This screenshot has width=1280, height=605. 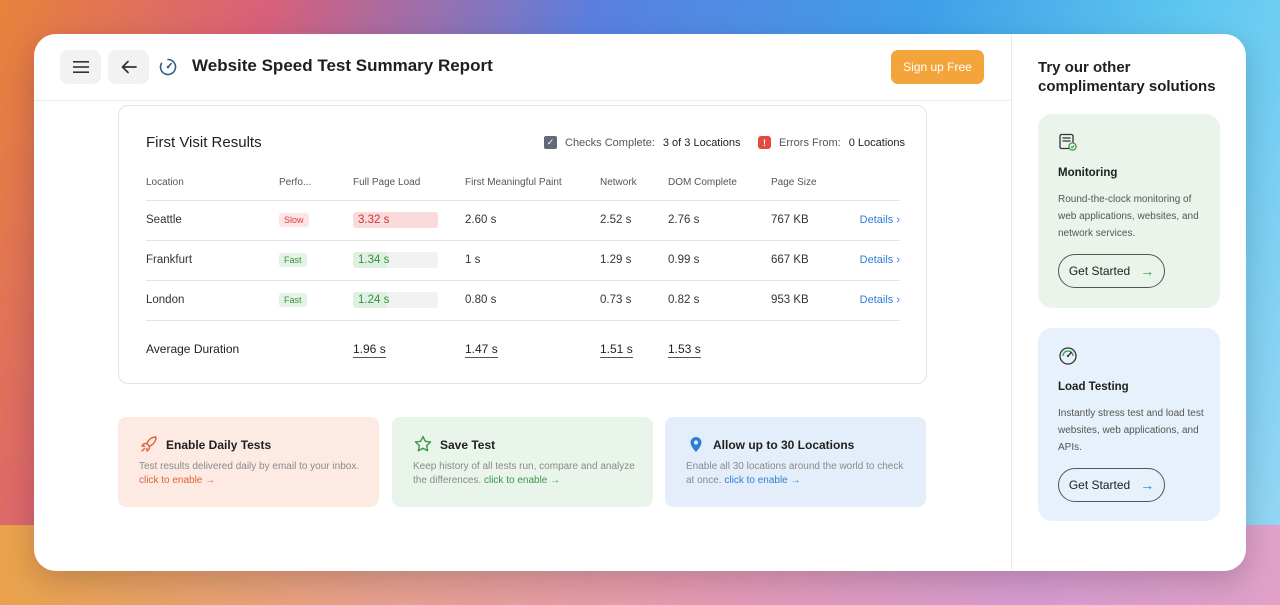 What do you see at coordinates (696, 444) in the screenshot?
I see `location-pin-icon` at bounding box center [696, 444].